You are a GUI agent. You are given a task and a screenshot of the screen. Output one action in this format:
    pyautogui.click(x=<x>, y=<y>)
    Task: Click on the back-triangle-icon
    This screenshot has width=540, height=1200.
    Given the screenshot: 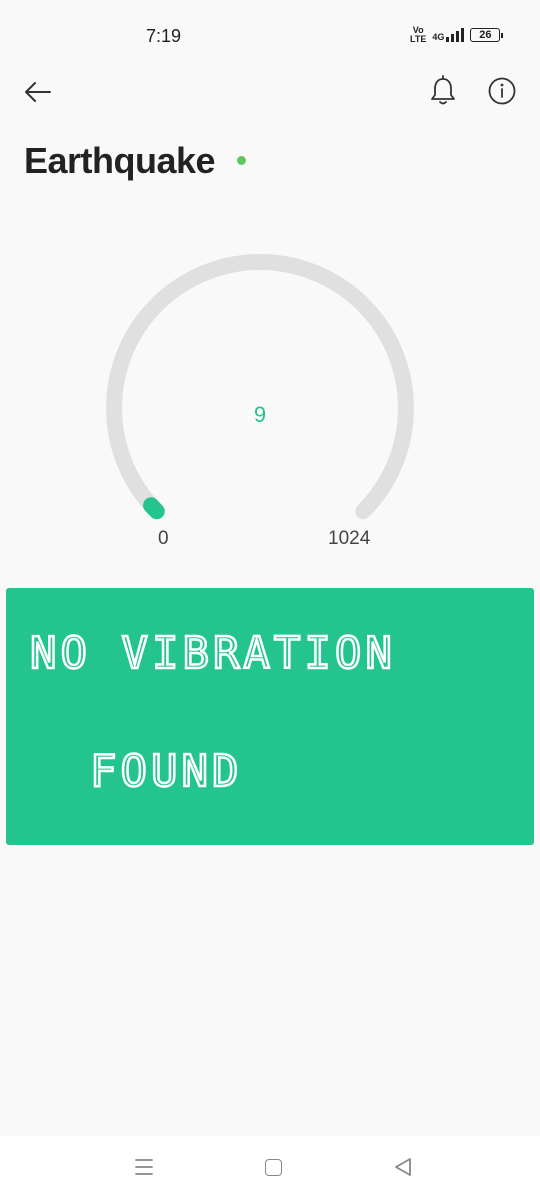 What is the action you would take?
    pyautogui.click(x=403, y=1167)
    